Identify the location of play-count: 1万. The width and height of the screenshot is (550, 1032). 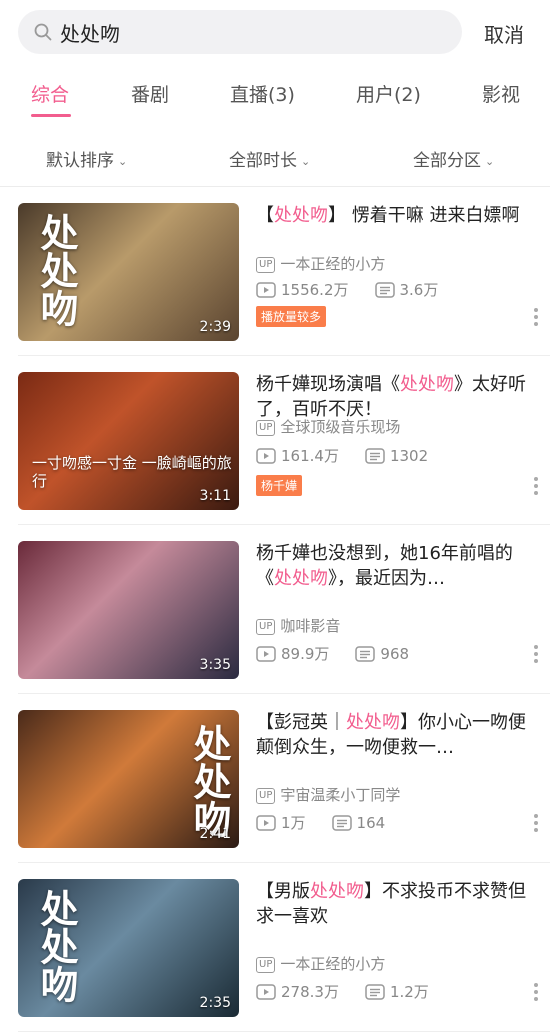
(281, 822).